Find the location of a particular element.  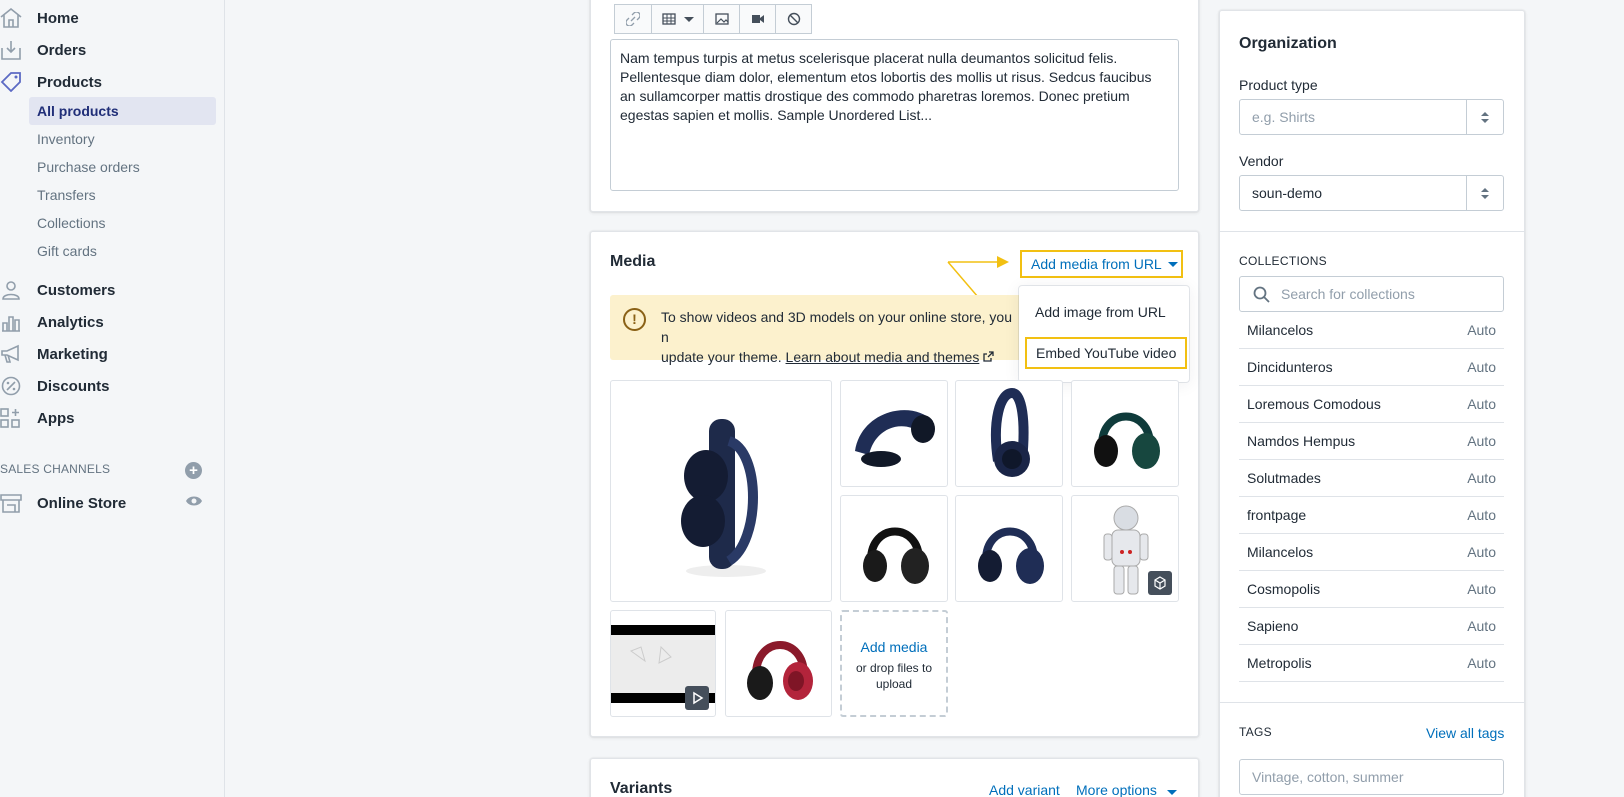

add-image-from-url-option: Add image from URL is located at coordinates (1100, 312).